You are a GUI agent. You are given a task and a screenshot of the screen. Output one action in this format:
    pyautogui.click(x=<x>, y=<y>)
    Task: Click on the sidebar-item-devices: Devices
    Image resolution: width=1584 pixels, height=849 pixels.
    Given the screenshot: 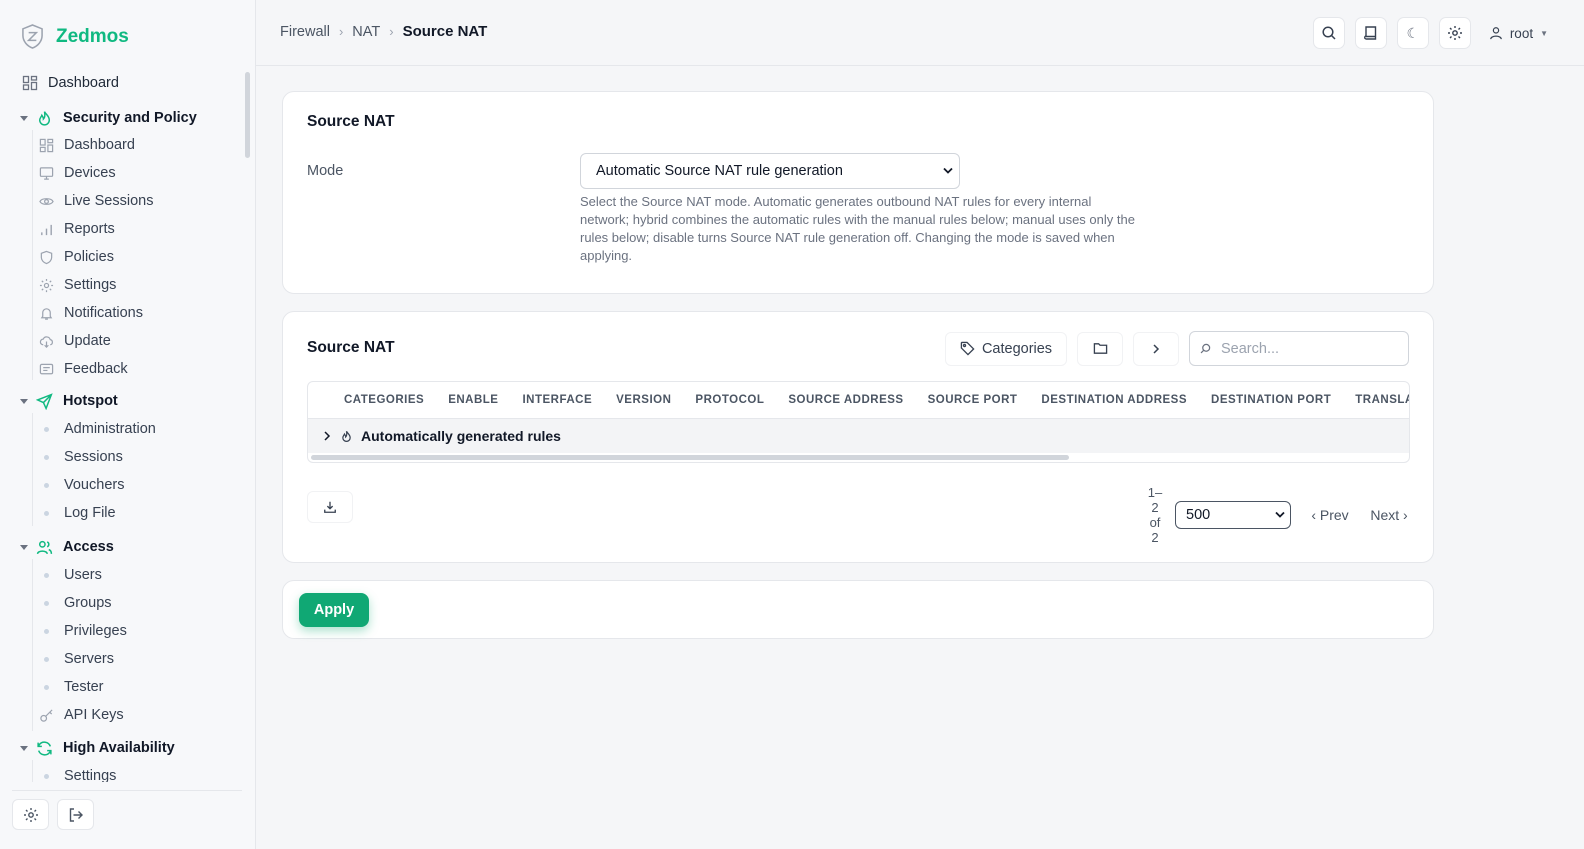 What is the action you would take?
    pyautogui.click(x=77, y=173)
    